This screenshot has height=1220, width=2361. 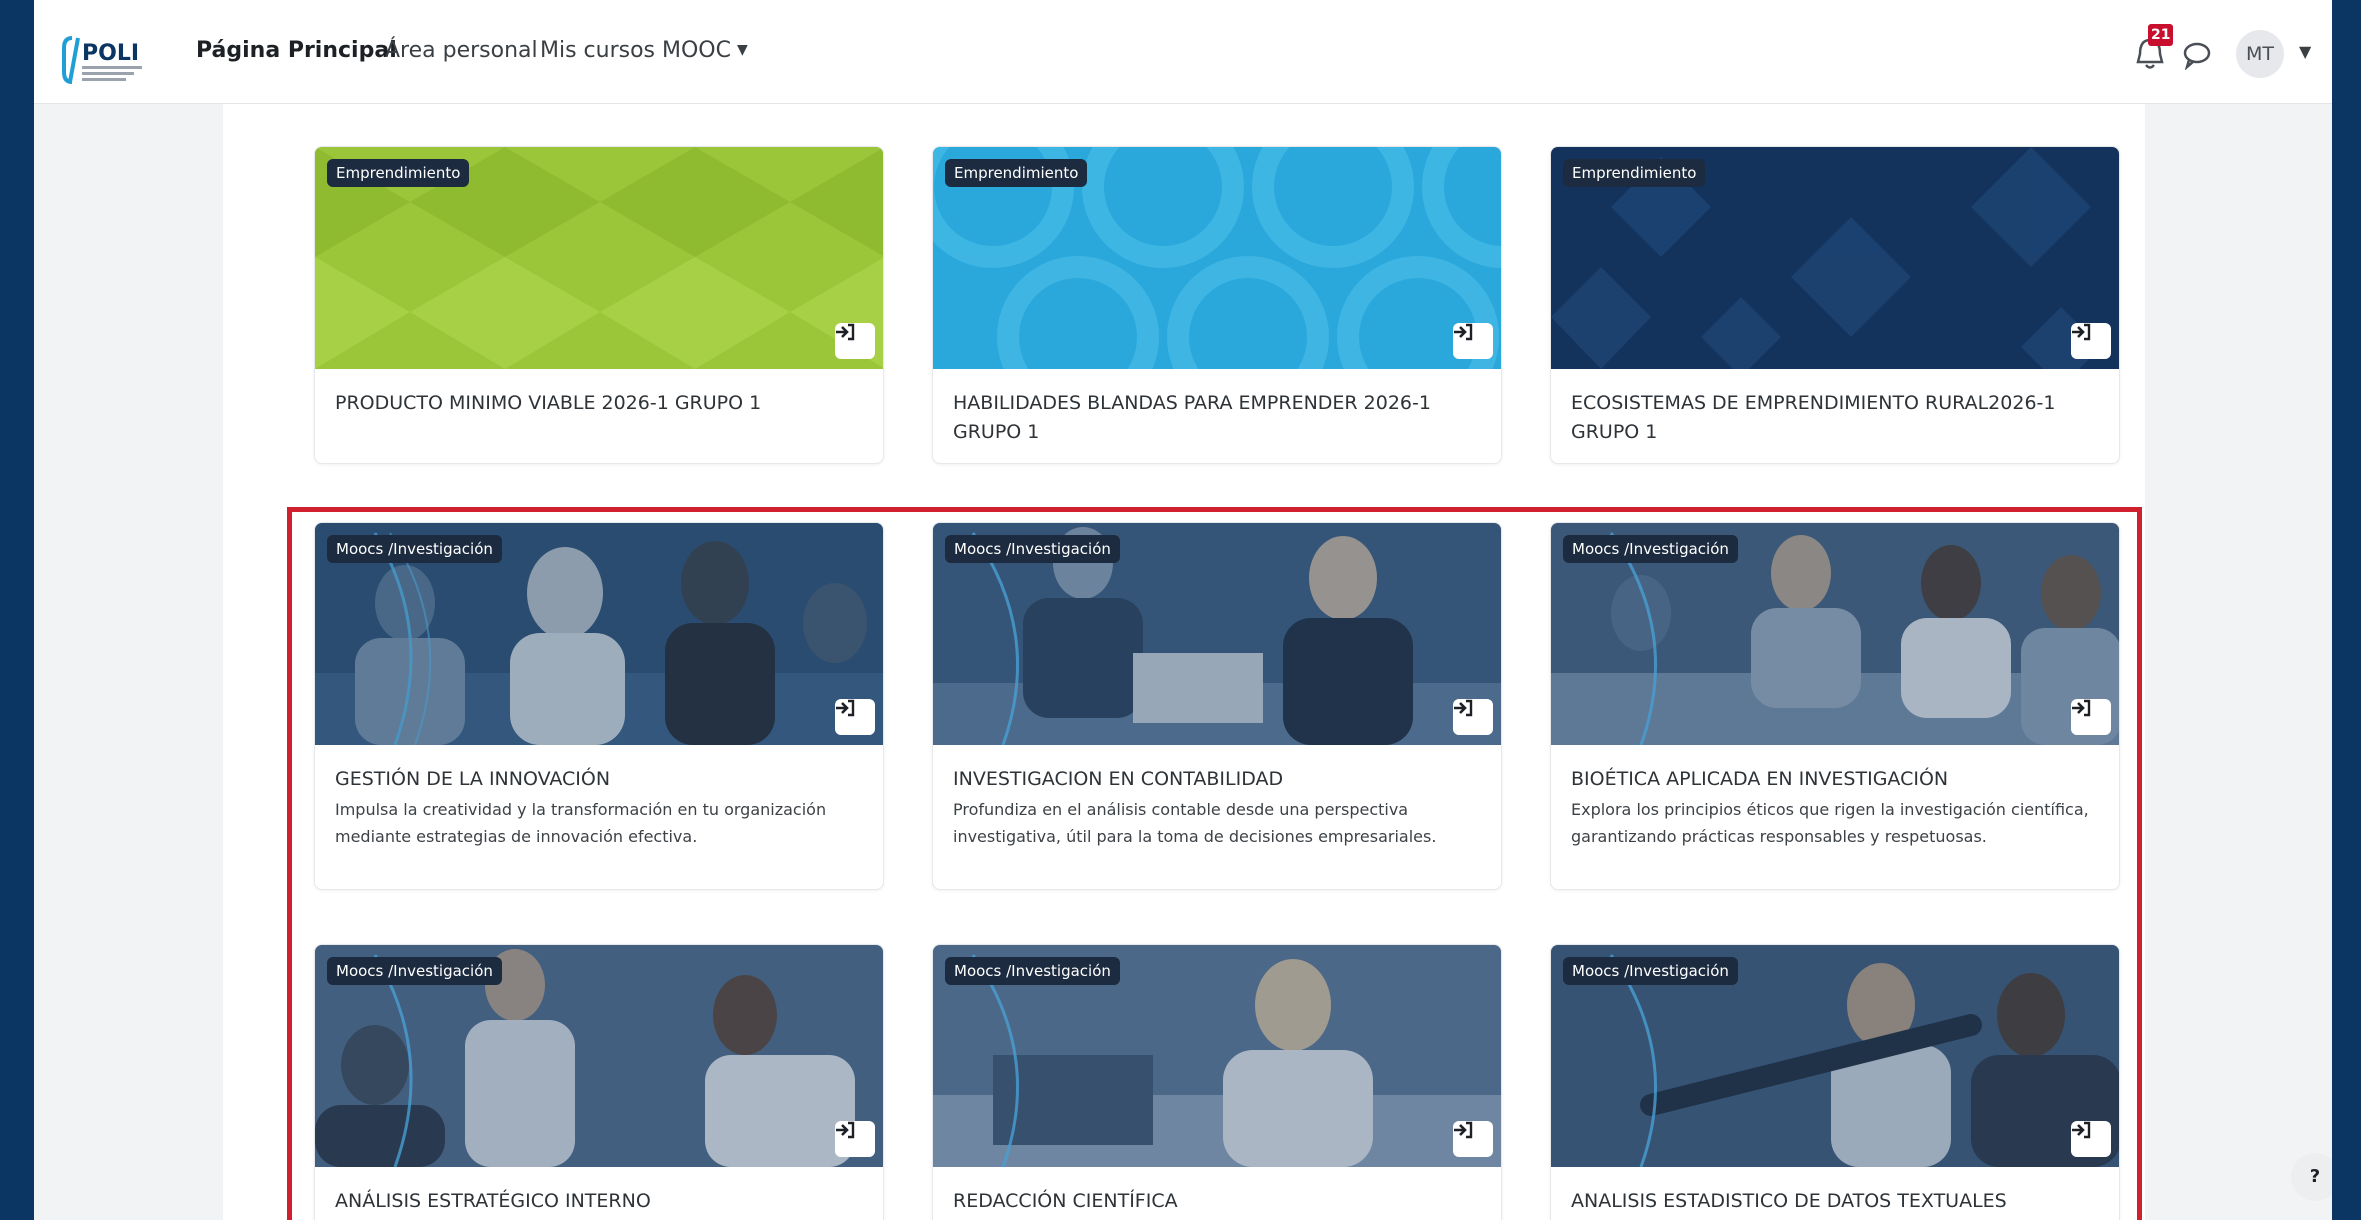 I want to click on course-title: REDACCIÓN CIENTÍFICA, so click(x=1217, y=1201).